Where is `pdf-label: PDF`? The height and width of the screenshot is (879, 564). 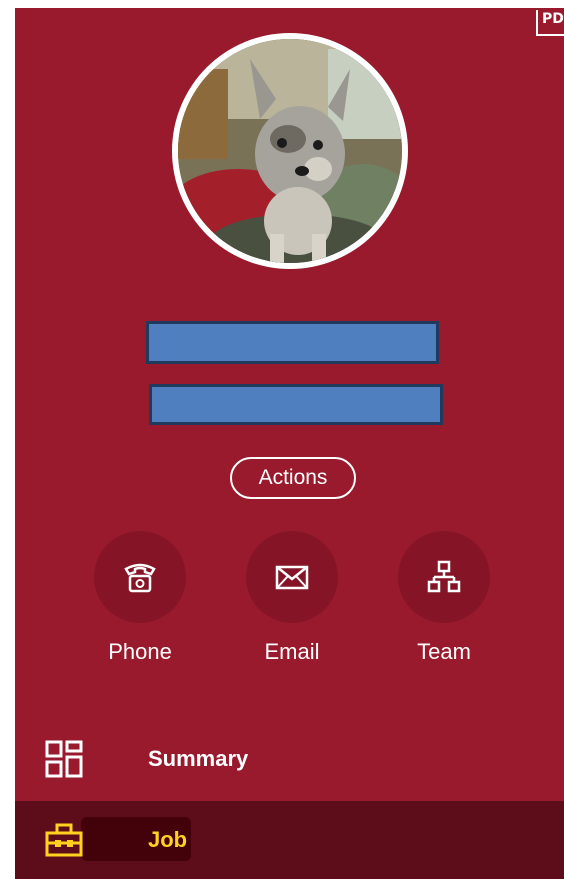
pdf-label: PDF is located at coordinates (553, 19).